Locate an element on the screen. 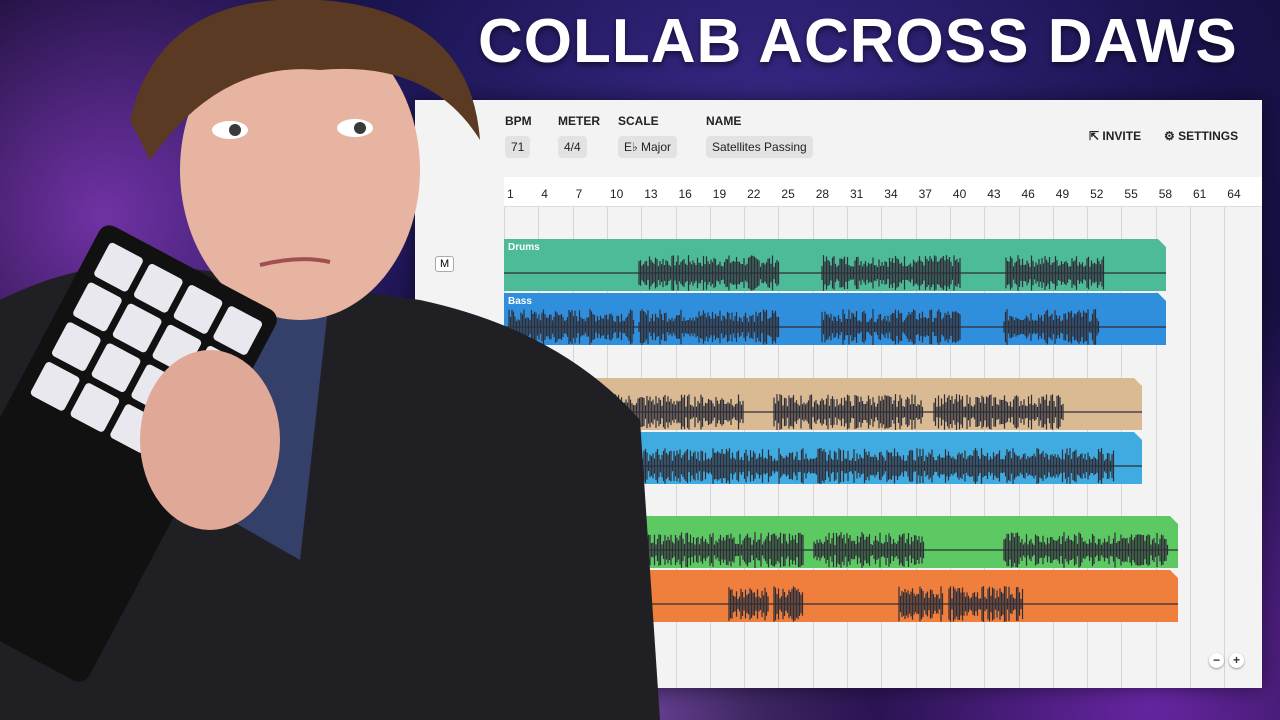  settings-button: ⚙ SETTINGS is located at coordinates (1201, 136).